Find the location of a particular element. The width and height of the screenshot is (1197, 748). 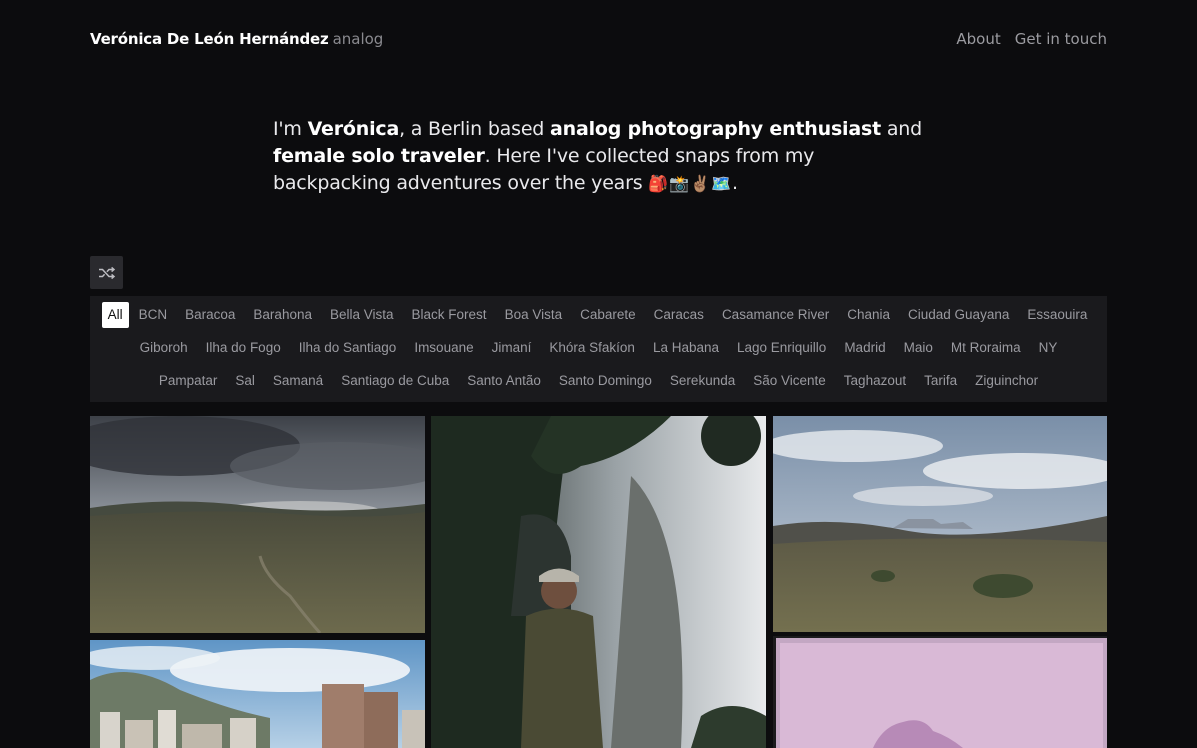

site-brand: Verónica De León Hernández analog is located at coordinates (236, 39).